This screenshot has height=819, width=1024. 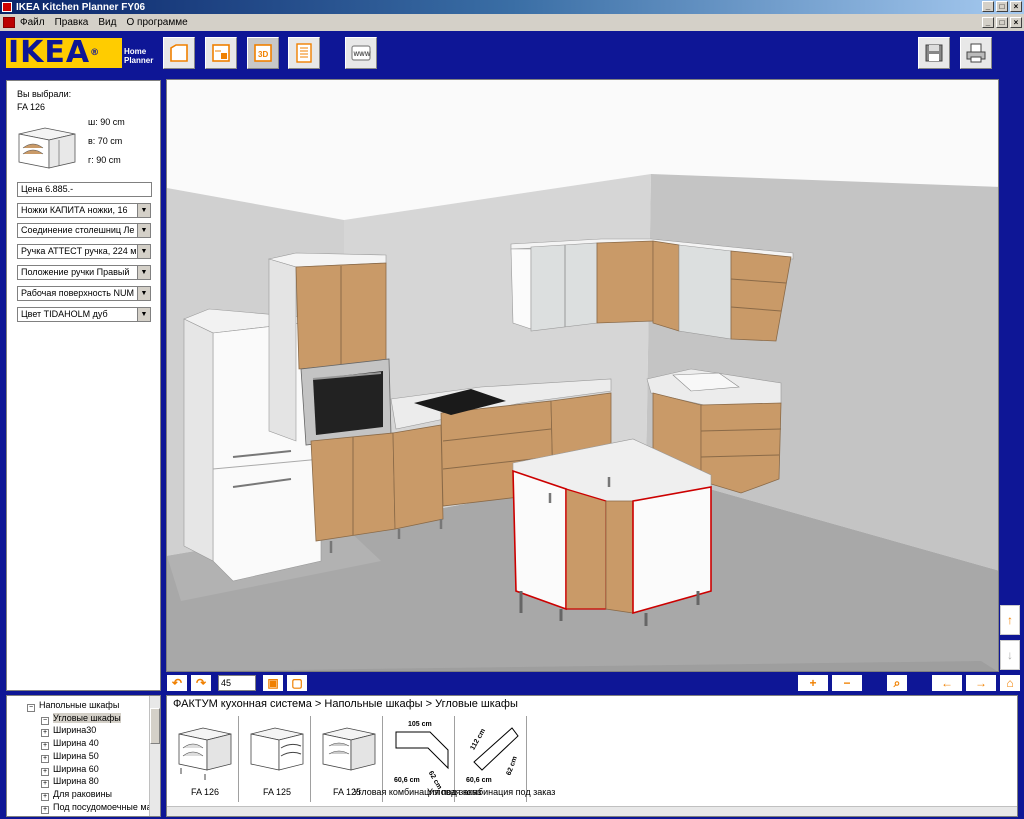 I want to click on tree-item: + Ширина 40, so click(x=70, y=744).